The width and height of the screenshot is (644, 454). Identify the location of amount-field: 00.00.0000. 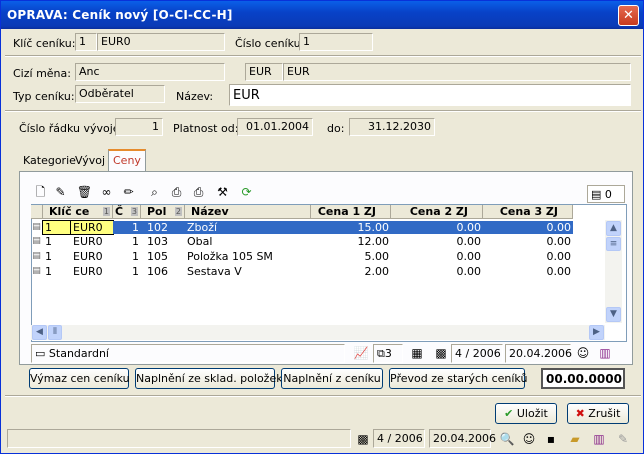
(583, 378).